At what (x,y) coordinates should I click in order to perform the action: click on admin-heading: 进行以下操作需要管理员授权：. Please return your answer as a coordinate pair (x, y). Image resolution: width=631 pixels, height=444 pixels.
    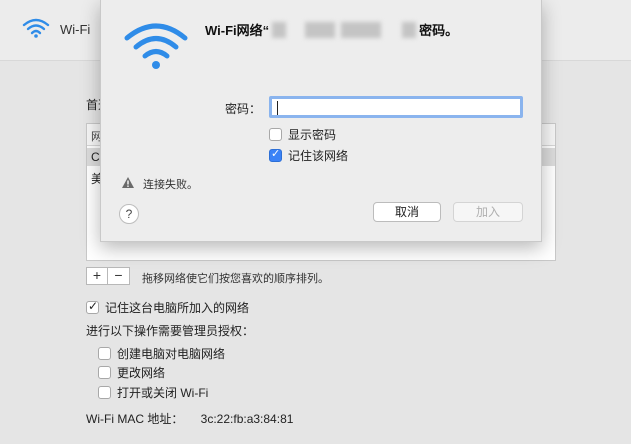
    Looking at the image, I should click on (170, 331).